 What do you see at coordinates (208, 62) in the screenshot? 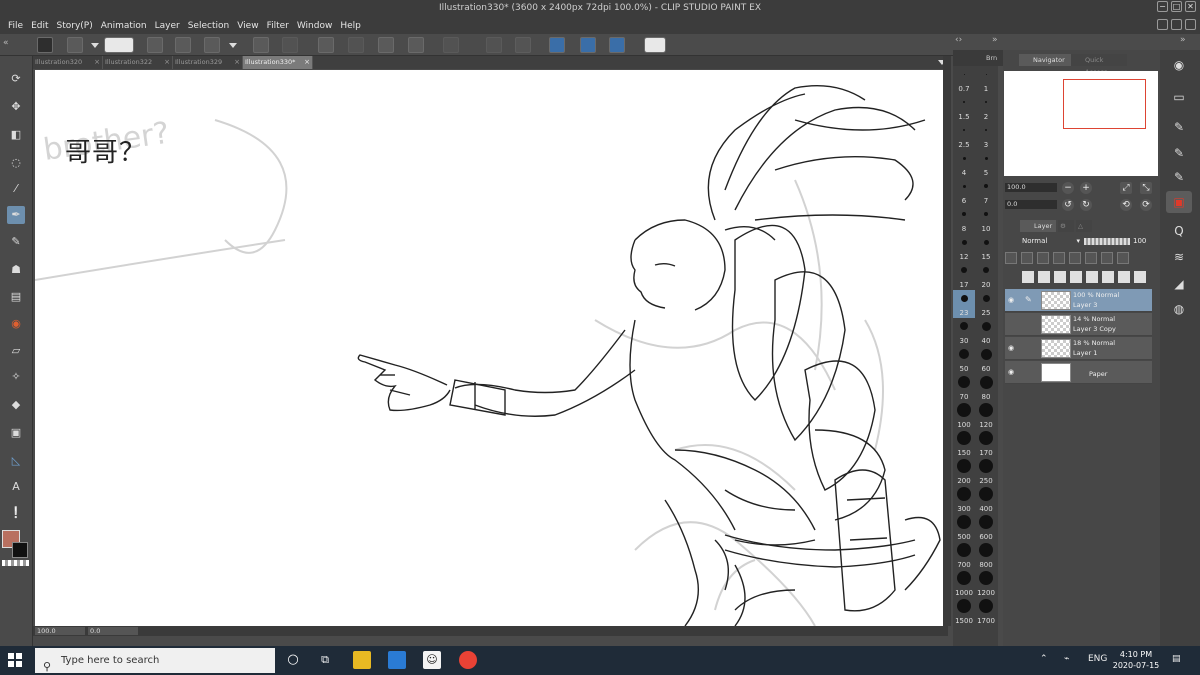
I see `tab-illustration329: Illustration329 ×` at bounding box center [208, 62].